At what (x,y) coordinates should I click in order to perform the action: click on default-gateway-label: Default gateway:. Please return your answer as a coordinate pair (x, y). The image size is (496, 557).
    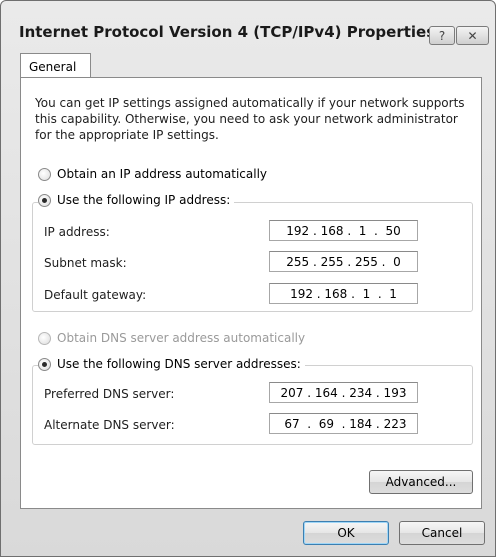
    Looking at the image, I should click on (95, 295).